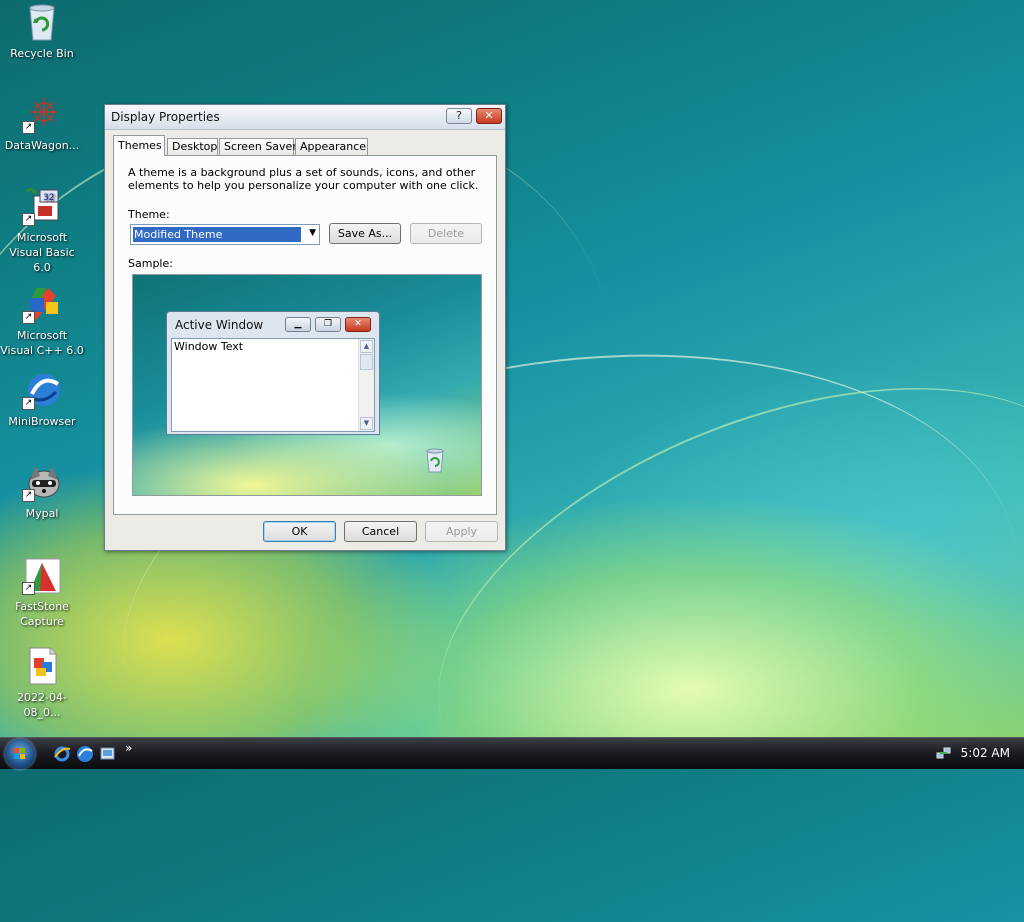 This screenshot has height=922, width=1024. Describe the element at coordinates (489, 116) in the screenshot. I see `close-button: ✕` at that location.